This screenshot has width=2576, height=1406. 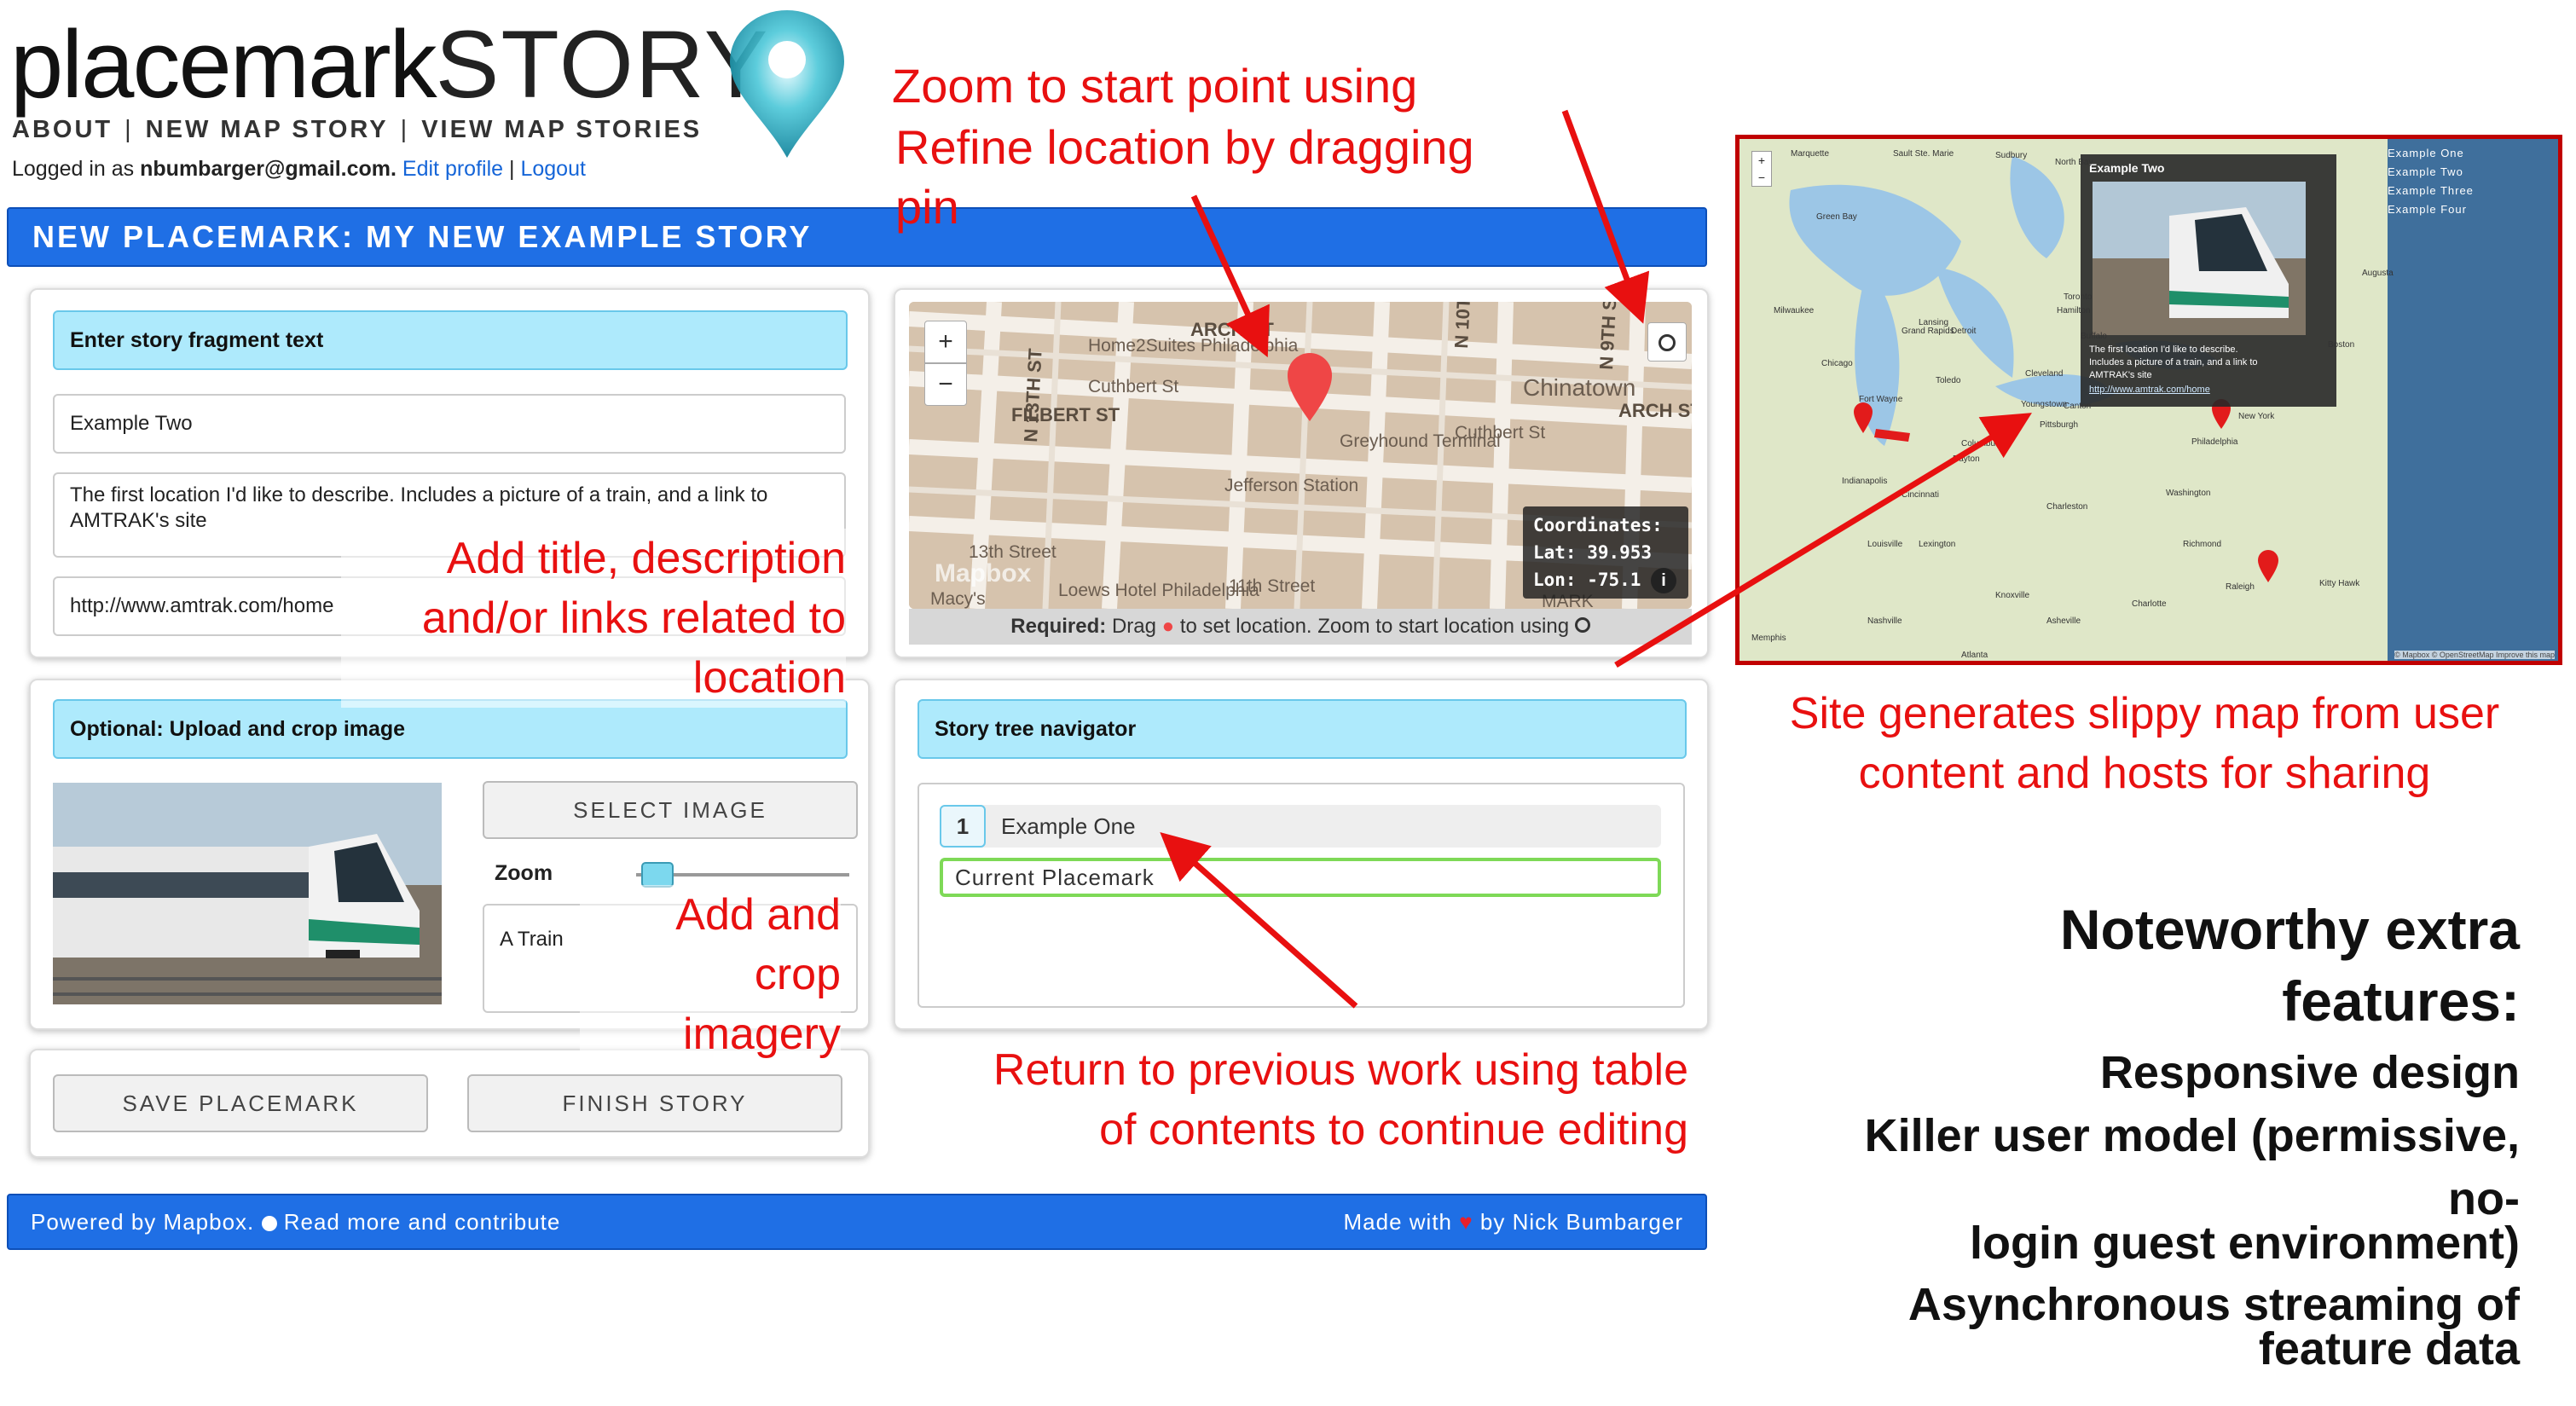 What do you see at coordinates (268, 129) in the screenshot?
I see `nav-new-map-story: NEW MAP STORY` at bounding box center [268, 129].